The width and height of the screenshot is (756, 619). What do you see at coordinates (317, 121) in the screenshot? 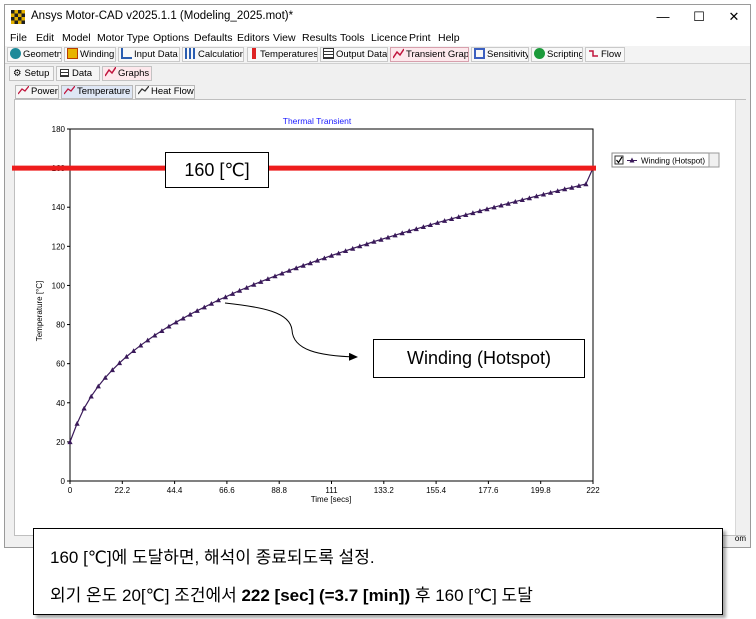
I see `chart-title: Thermal Transient` at bounding box center [317, 121].